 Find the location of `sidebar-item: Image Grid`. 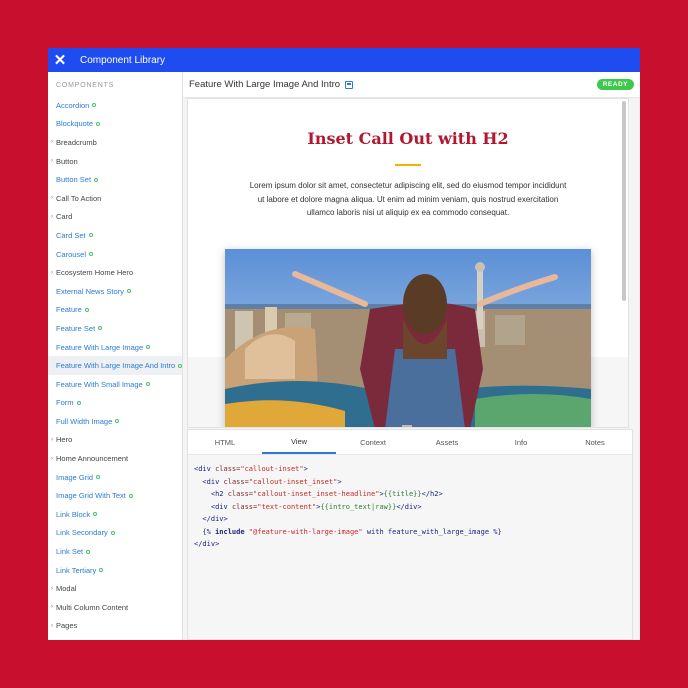

sidebar-item: Image Grid is located at coordinates (115, 477).